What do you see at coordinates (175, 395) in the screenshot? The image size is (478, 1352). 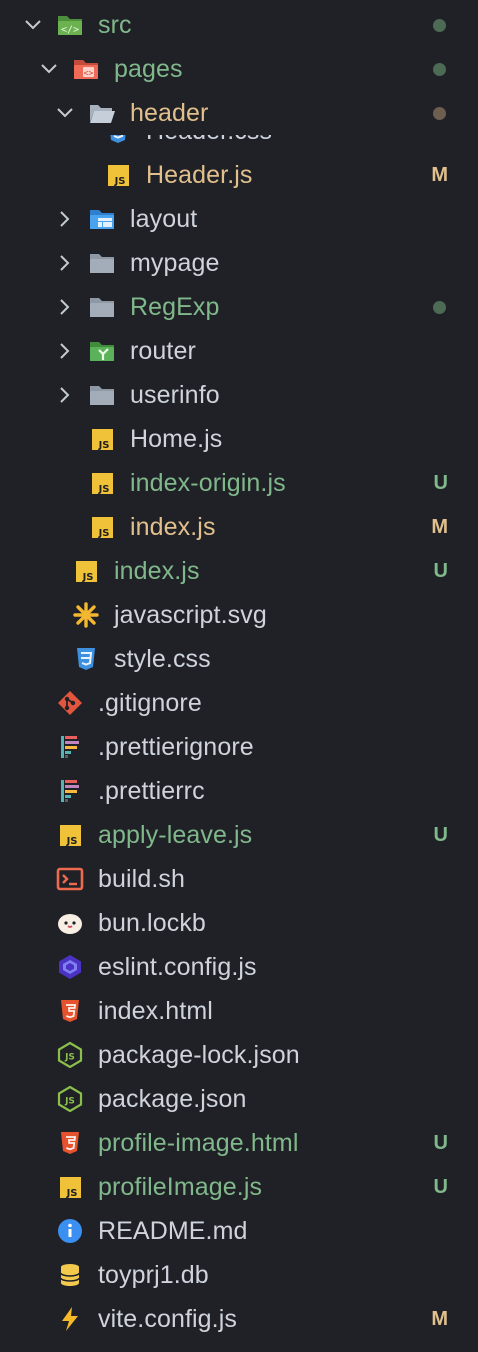 I see `item-label: userinfo` at bounding box center [175, 395].